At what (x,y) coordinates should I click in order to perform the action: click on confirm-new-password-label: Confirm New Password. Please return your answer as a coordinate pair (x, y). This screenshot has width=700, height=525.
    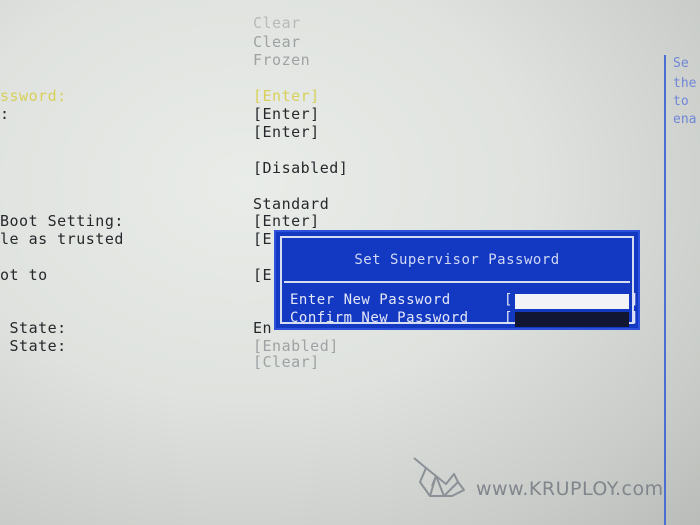
    Looking at the image, I should click on (379, 318).